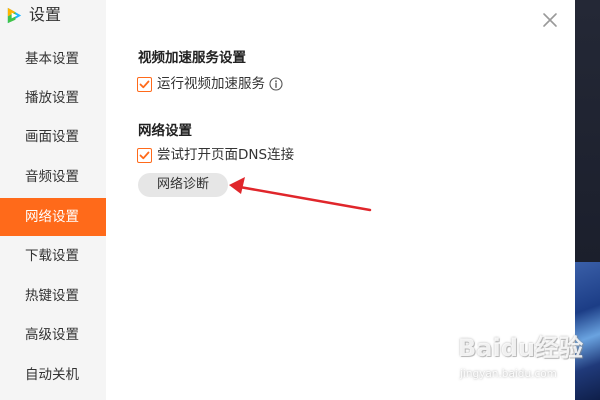 The image size is (600, 400). I want to click on background-app-window, so click(587, 200).